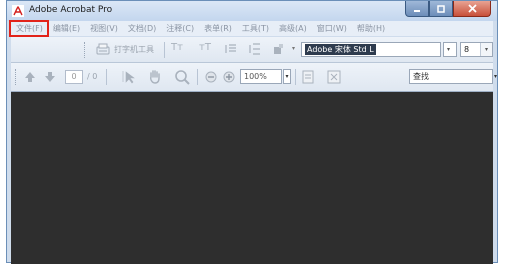  I want to click on menu-document: 文档(D), so click(142, 28).